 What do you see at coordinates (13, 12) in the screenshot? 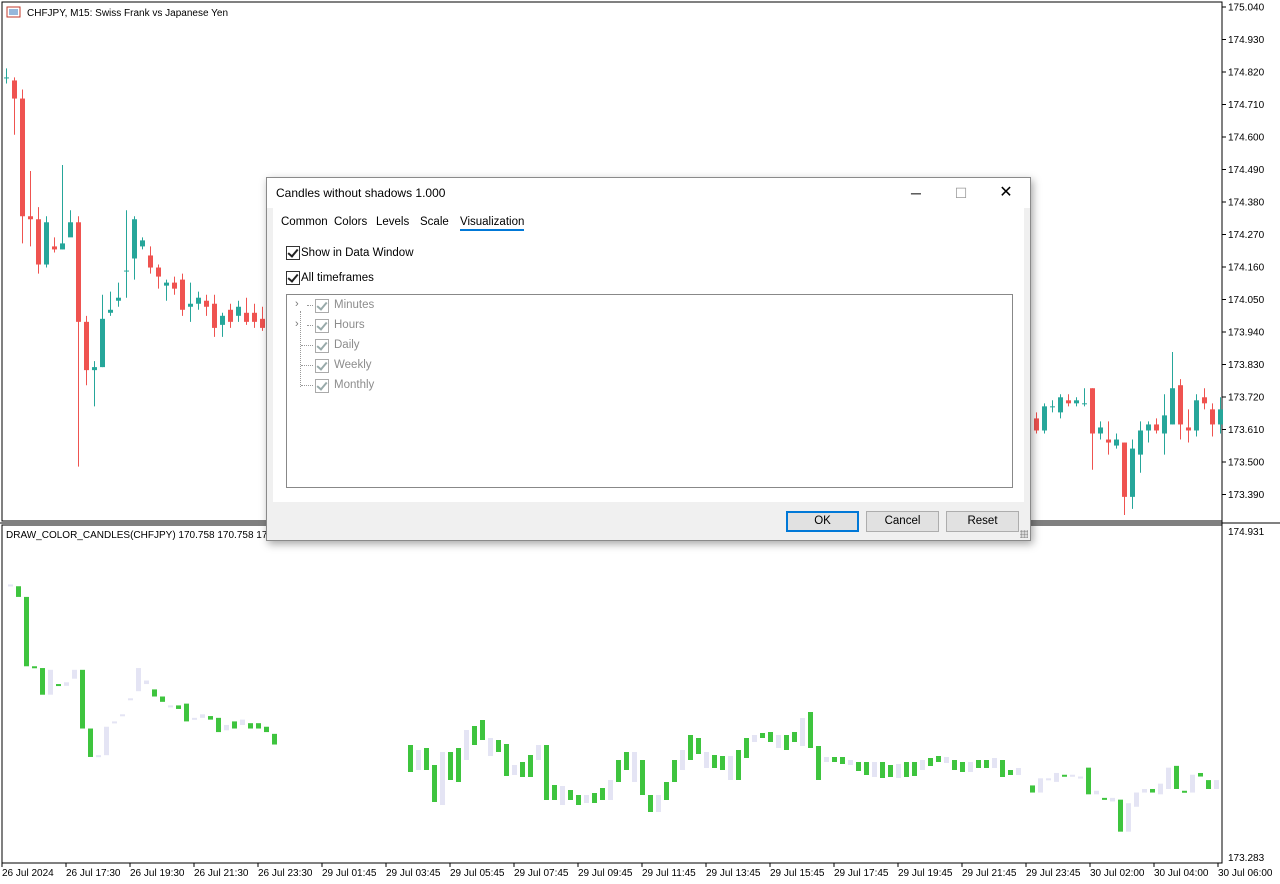
I see `chart-symbol-icon` at bounding box center [13, 12].